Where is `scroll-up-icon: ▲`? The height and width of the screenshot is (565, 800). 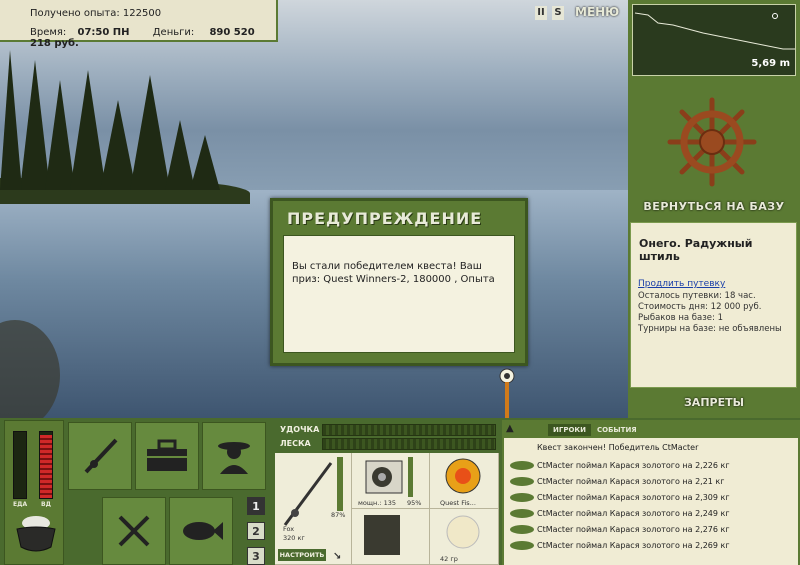 scroll-up-icon: ▲ is located at coordinates (510, 428).